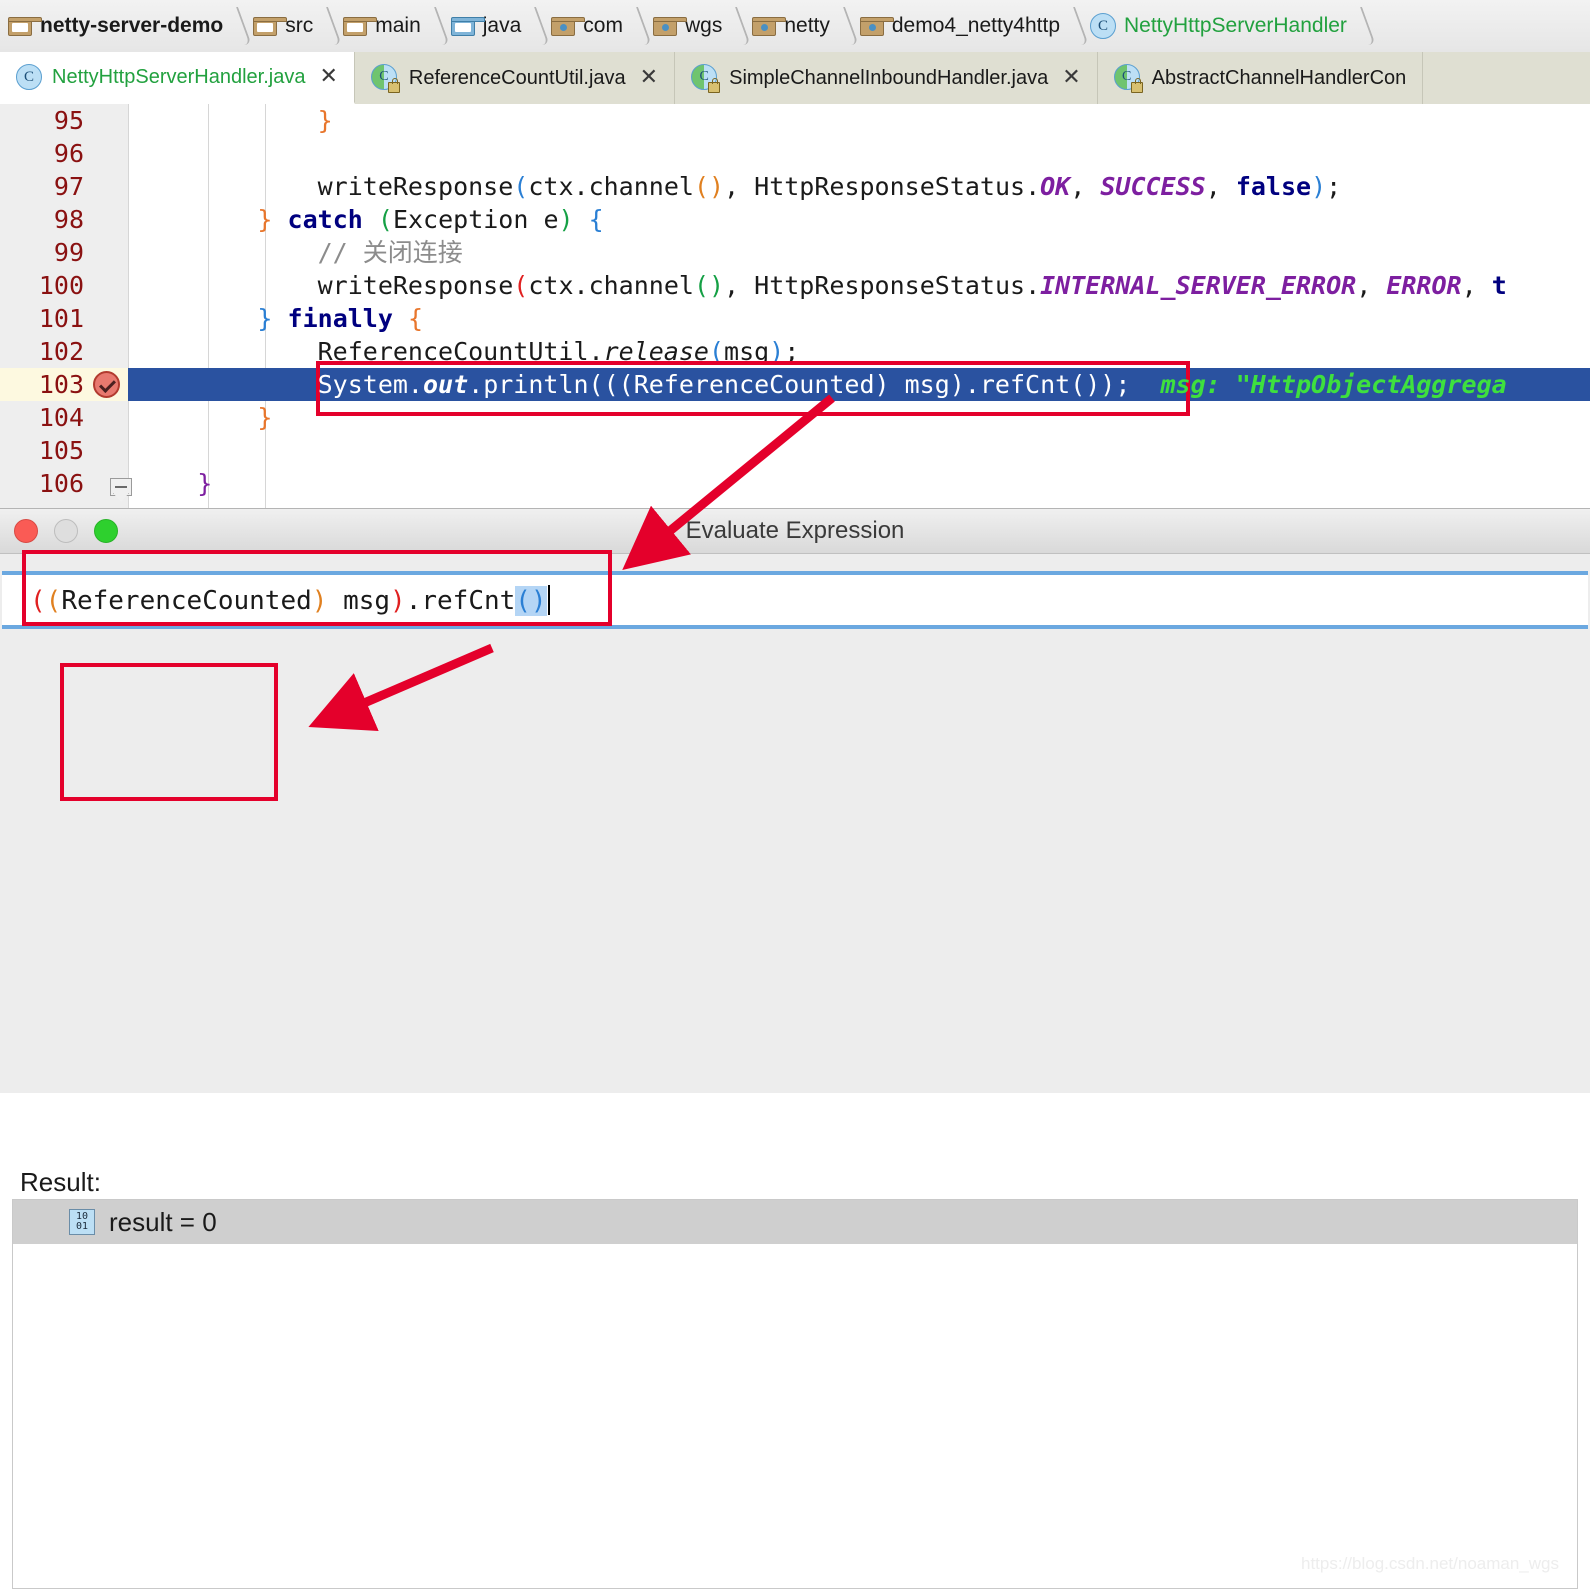 The height and width of the screenshot is (1589, 1590). I want to click on line-number-cell: 106, so click(64, 483).